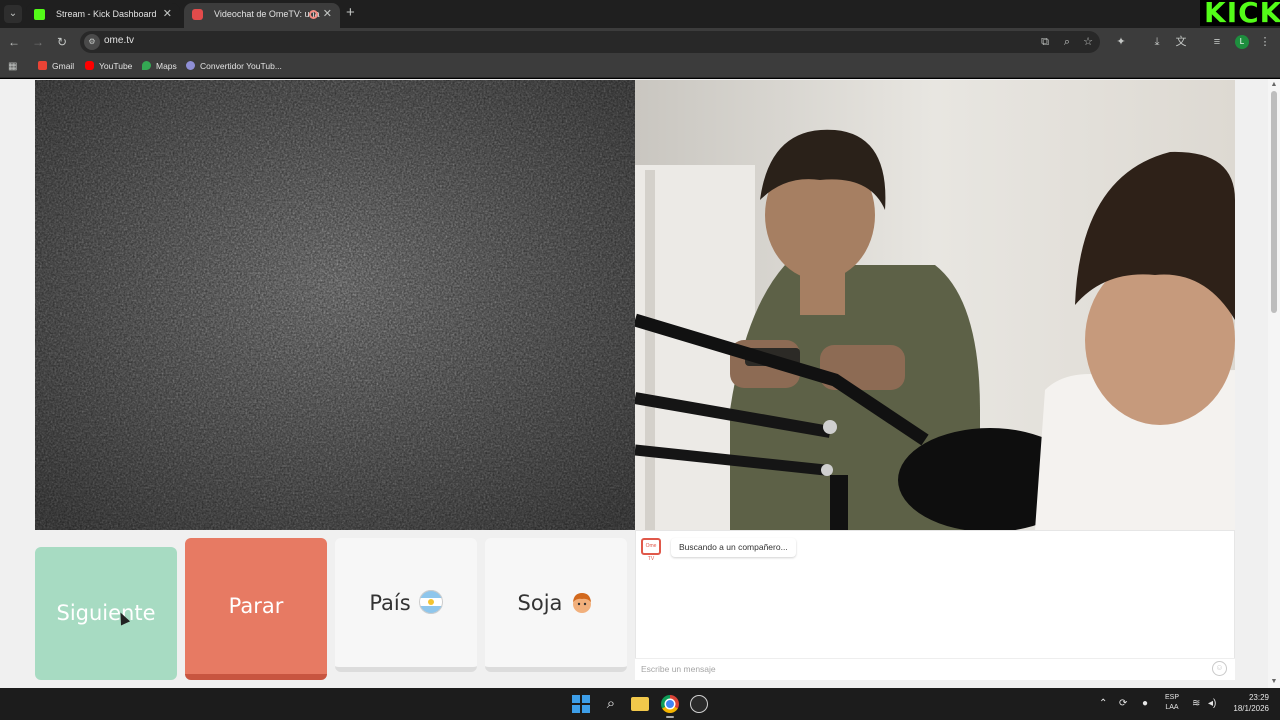 The image size is (1280, 720). What do you see at coordinates (1171, 697) in the screenshot?
I see `language-code: ESP` at bounding box center [1171, 697].